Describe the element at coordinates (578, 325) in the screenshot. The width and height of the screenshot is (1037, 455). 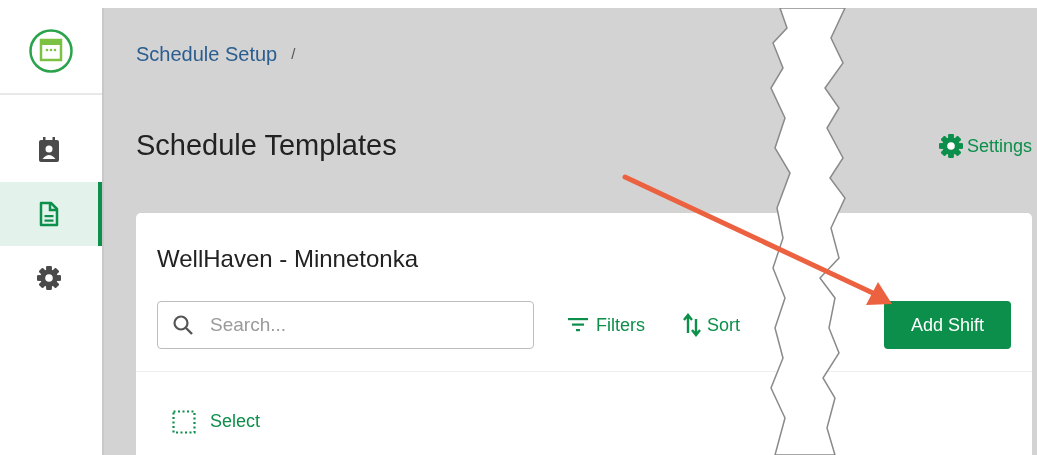
I see `filter-icon` at that location.